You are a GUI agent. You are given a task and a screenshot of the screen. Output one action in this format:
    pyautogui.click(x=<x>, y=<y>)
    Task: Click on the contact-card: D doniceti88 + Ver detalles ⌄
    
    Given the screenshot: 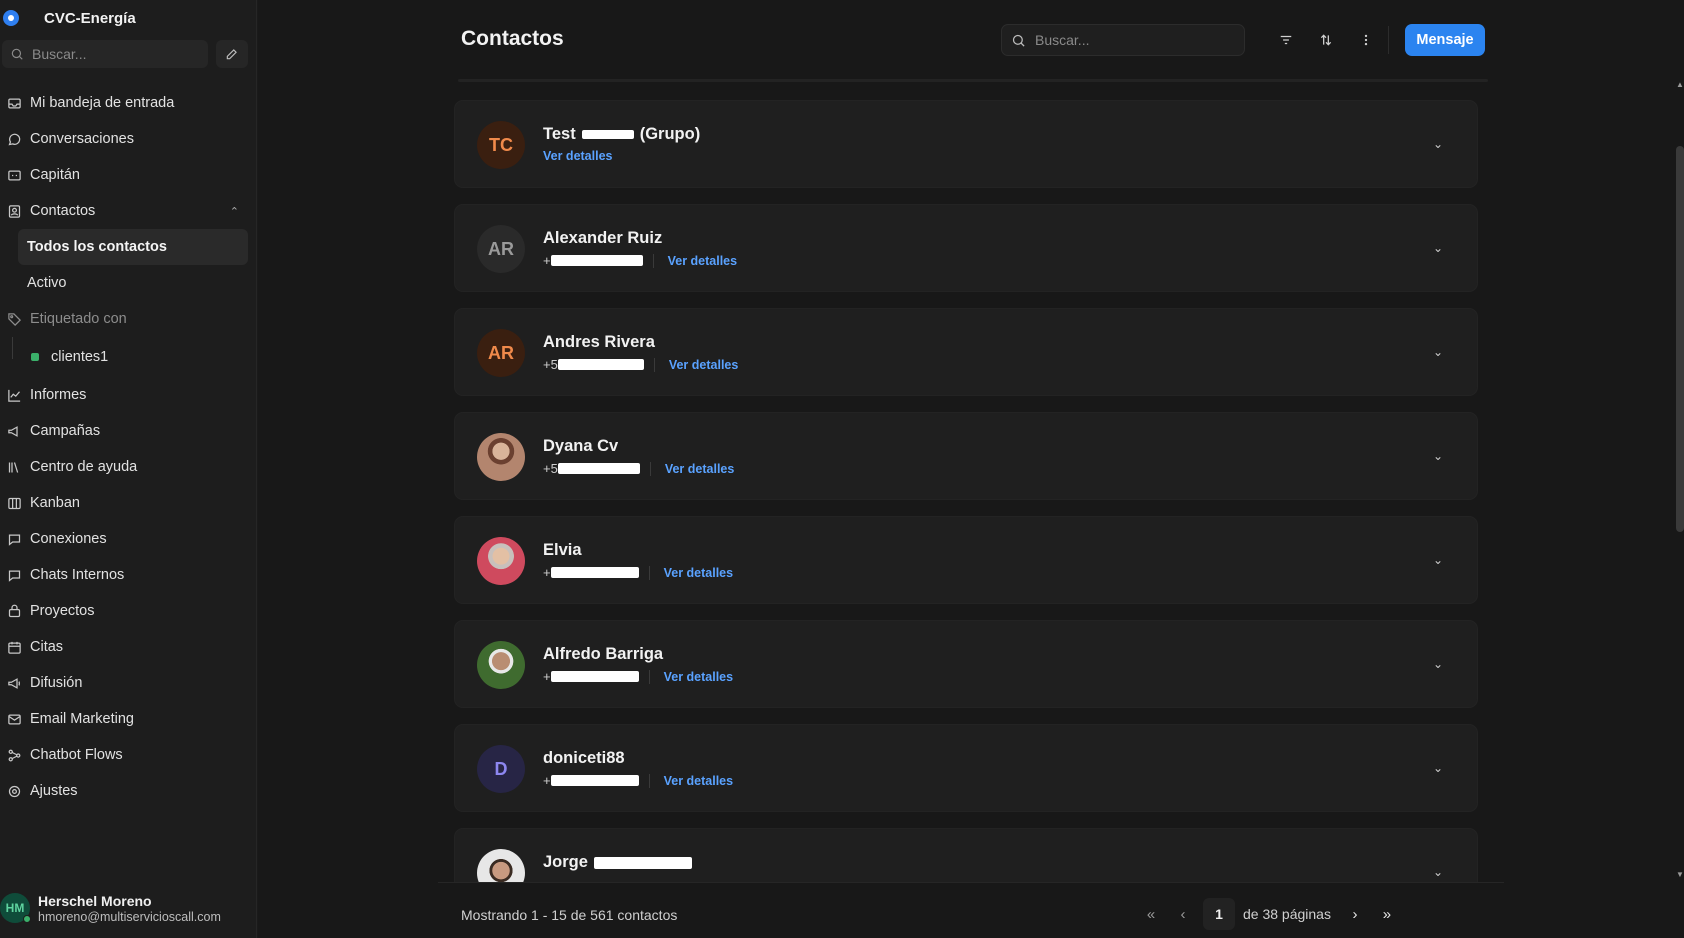 What is the action you would take?
    pyautogui.click(x=966, y=768)
    